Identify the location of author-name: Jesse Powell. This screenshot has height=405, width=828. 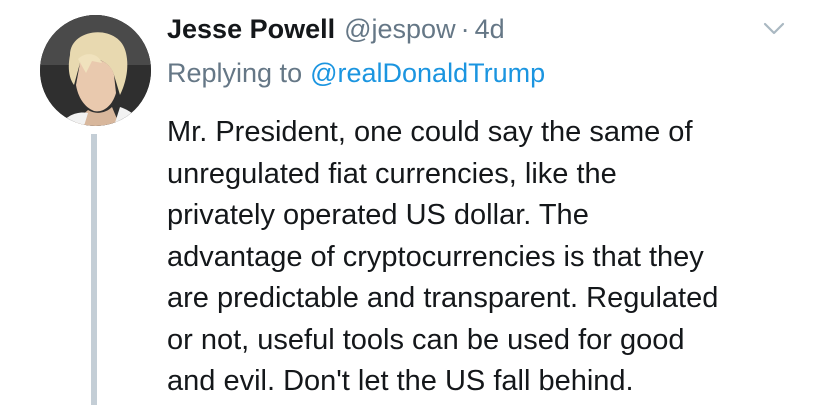
(251, 29).